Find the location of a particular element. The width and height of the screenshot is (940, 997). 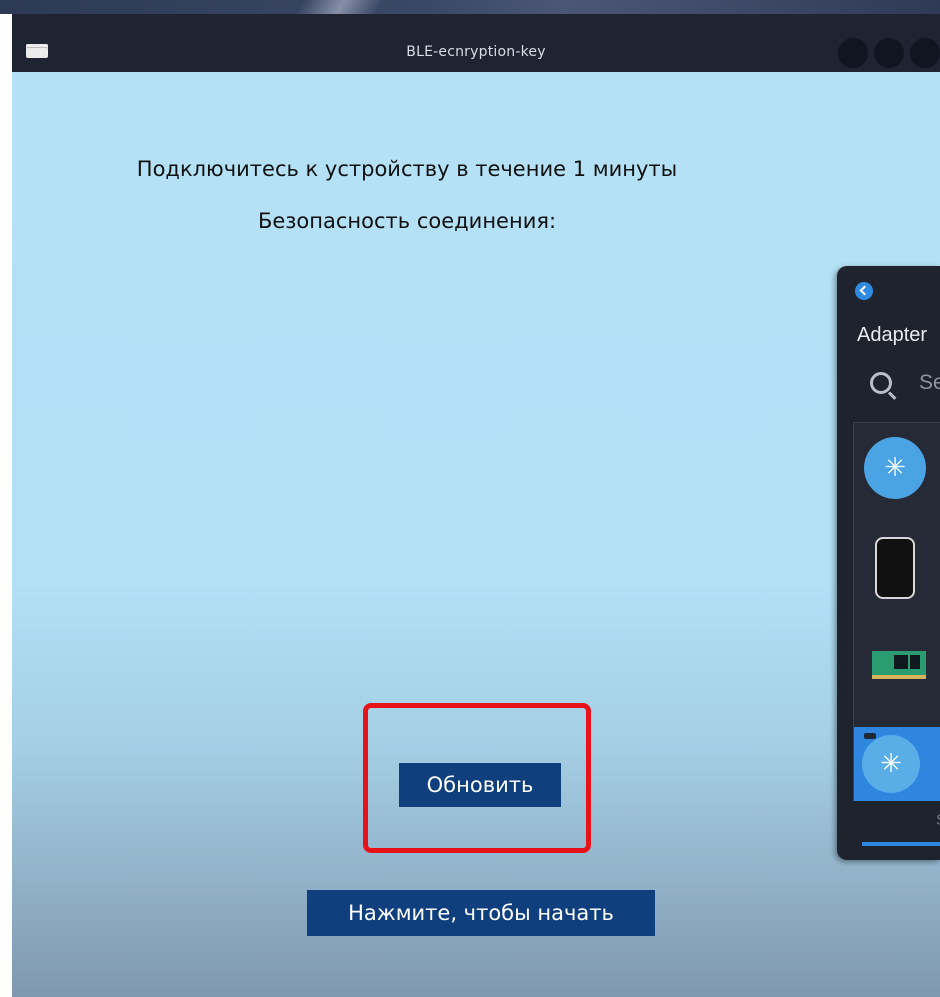

desktop-wallpaper-streak is located at coordinates (340, 7).